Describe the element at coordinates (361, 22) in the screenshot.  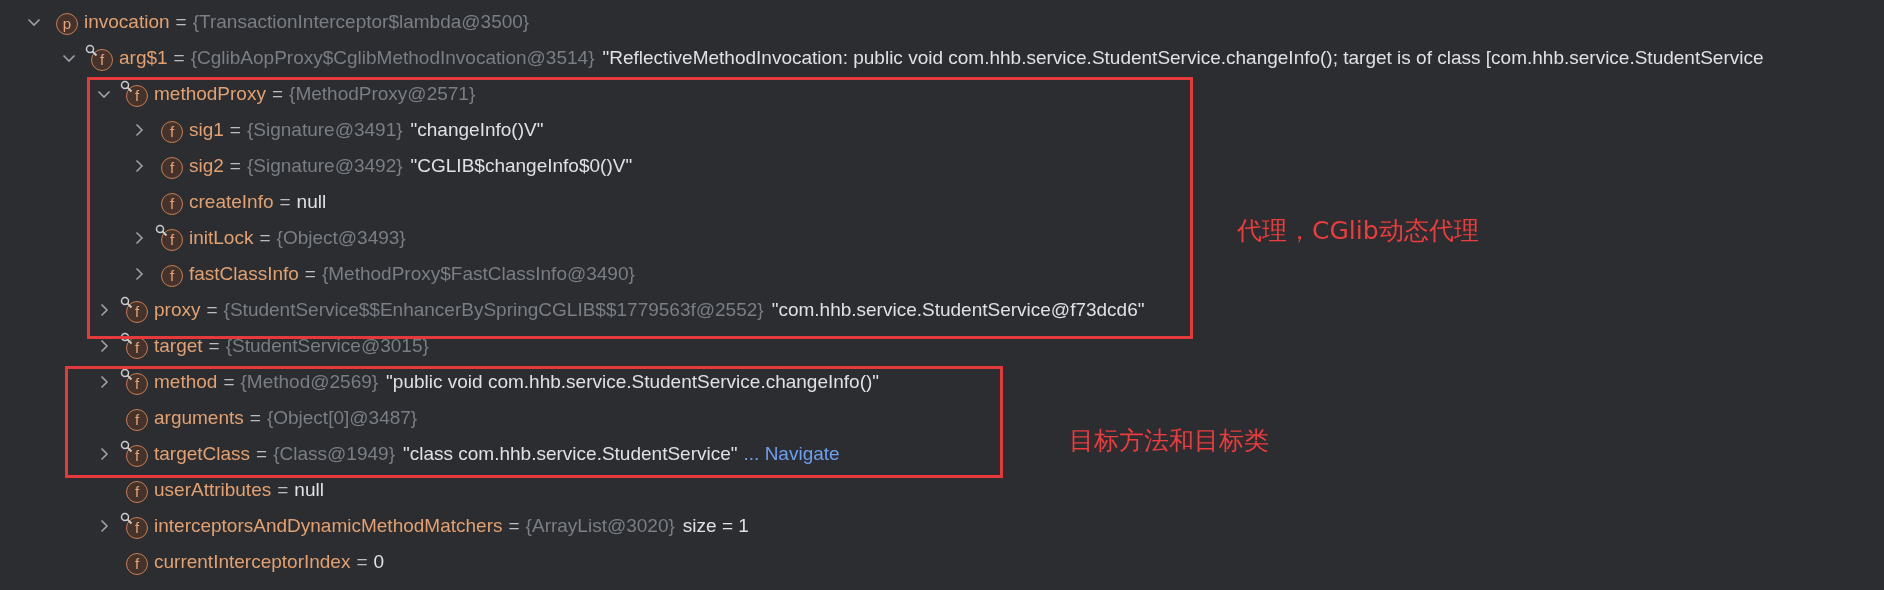
I see `value-type: {TransactionInterceptor$lambda@3500}` at that location.